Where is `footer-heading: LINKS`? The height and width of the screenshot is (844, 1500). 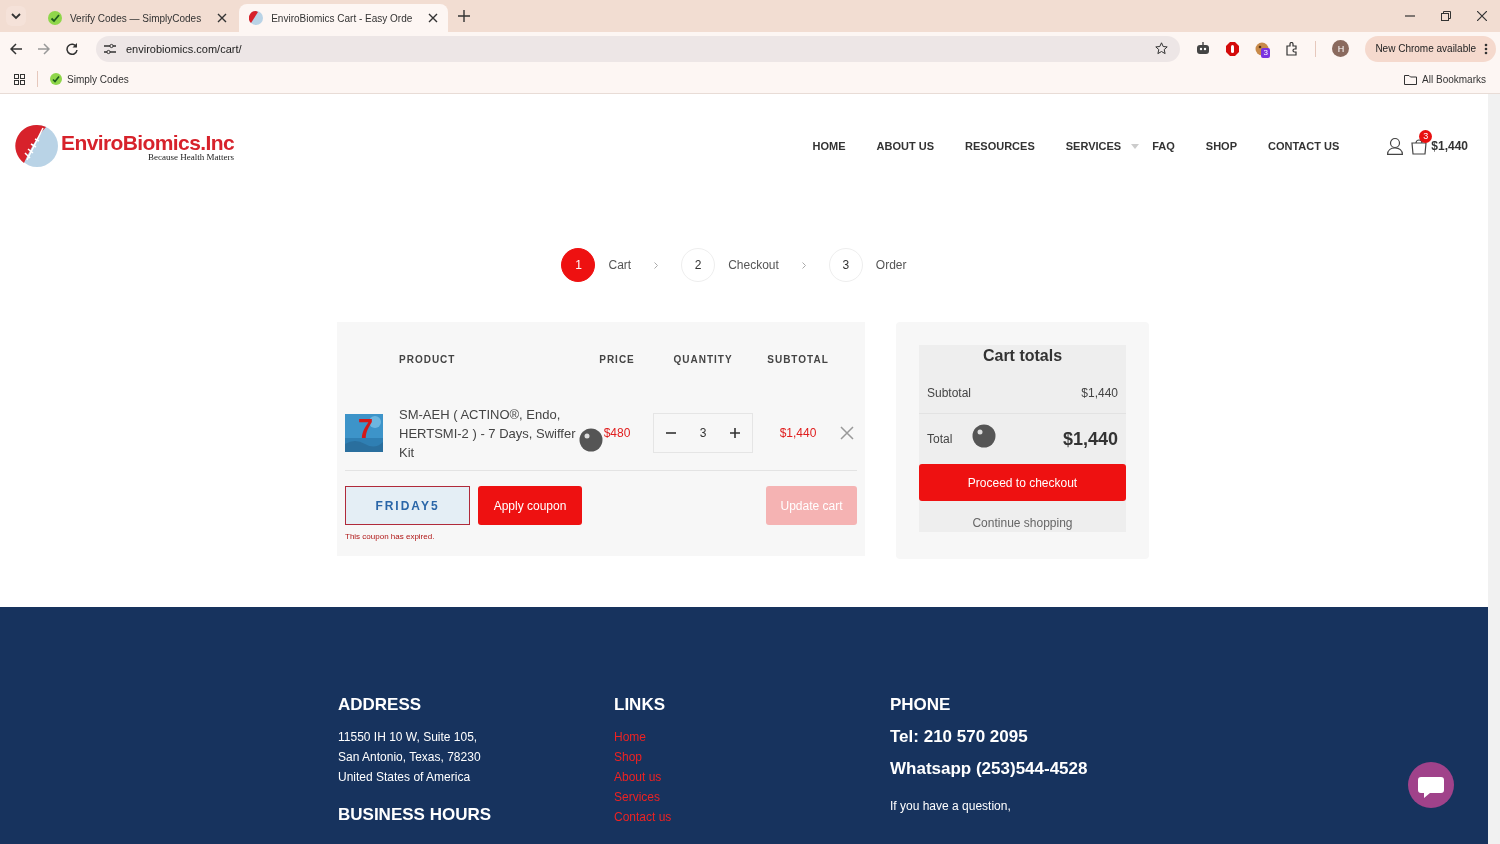 footer-heading: LINKS is located at coordinates (640, 705).